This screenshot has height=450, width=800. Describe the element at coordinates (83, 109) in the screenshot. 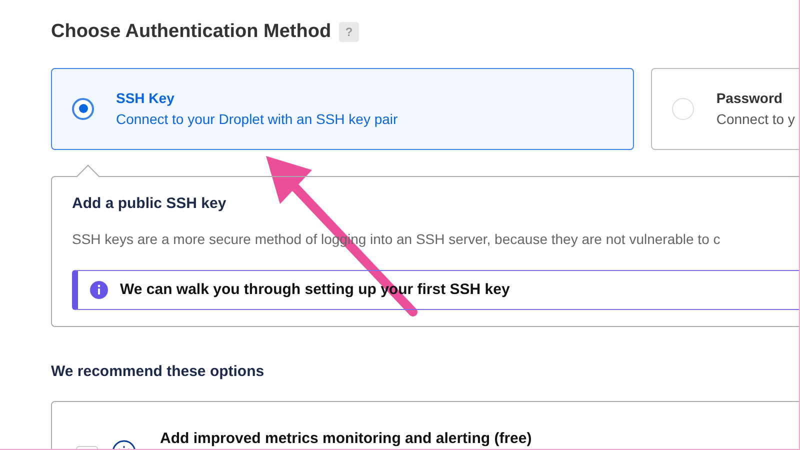

I see `radio-button` at that location.